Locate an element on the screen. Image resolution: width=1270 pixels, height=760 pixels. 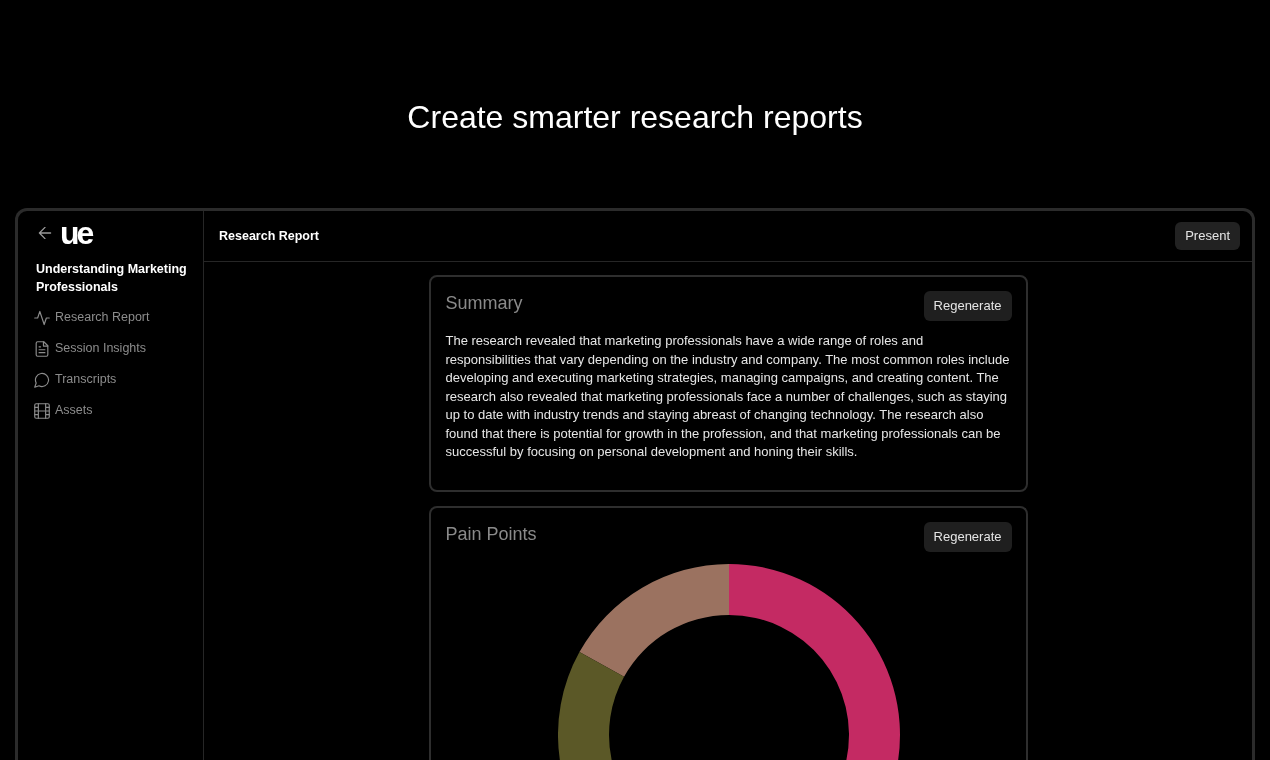
sidebar-item: Research Report is located at coordinates (92, 317).